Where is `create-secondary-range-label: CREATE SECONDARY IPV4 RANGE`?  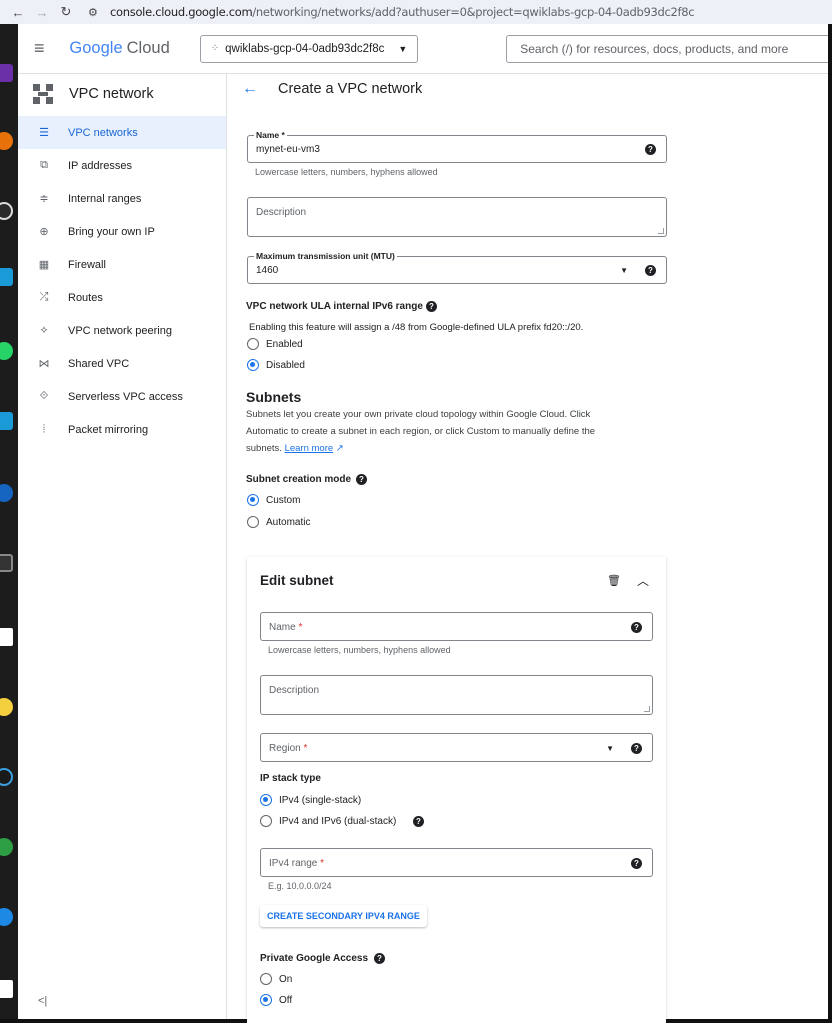 create-secondary-range-label: CREATE SECONDARY IPV4 RANGE is located at coordinates (343, 916).